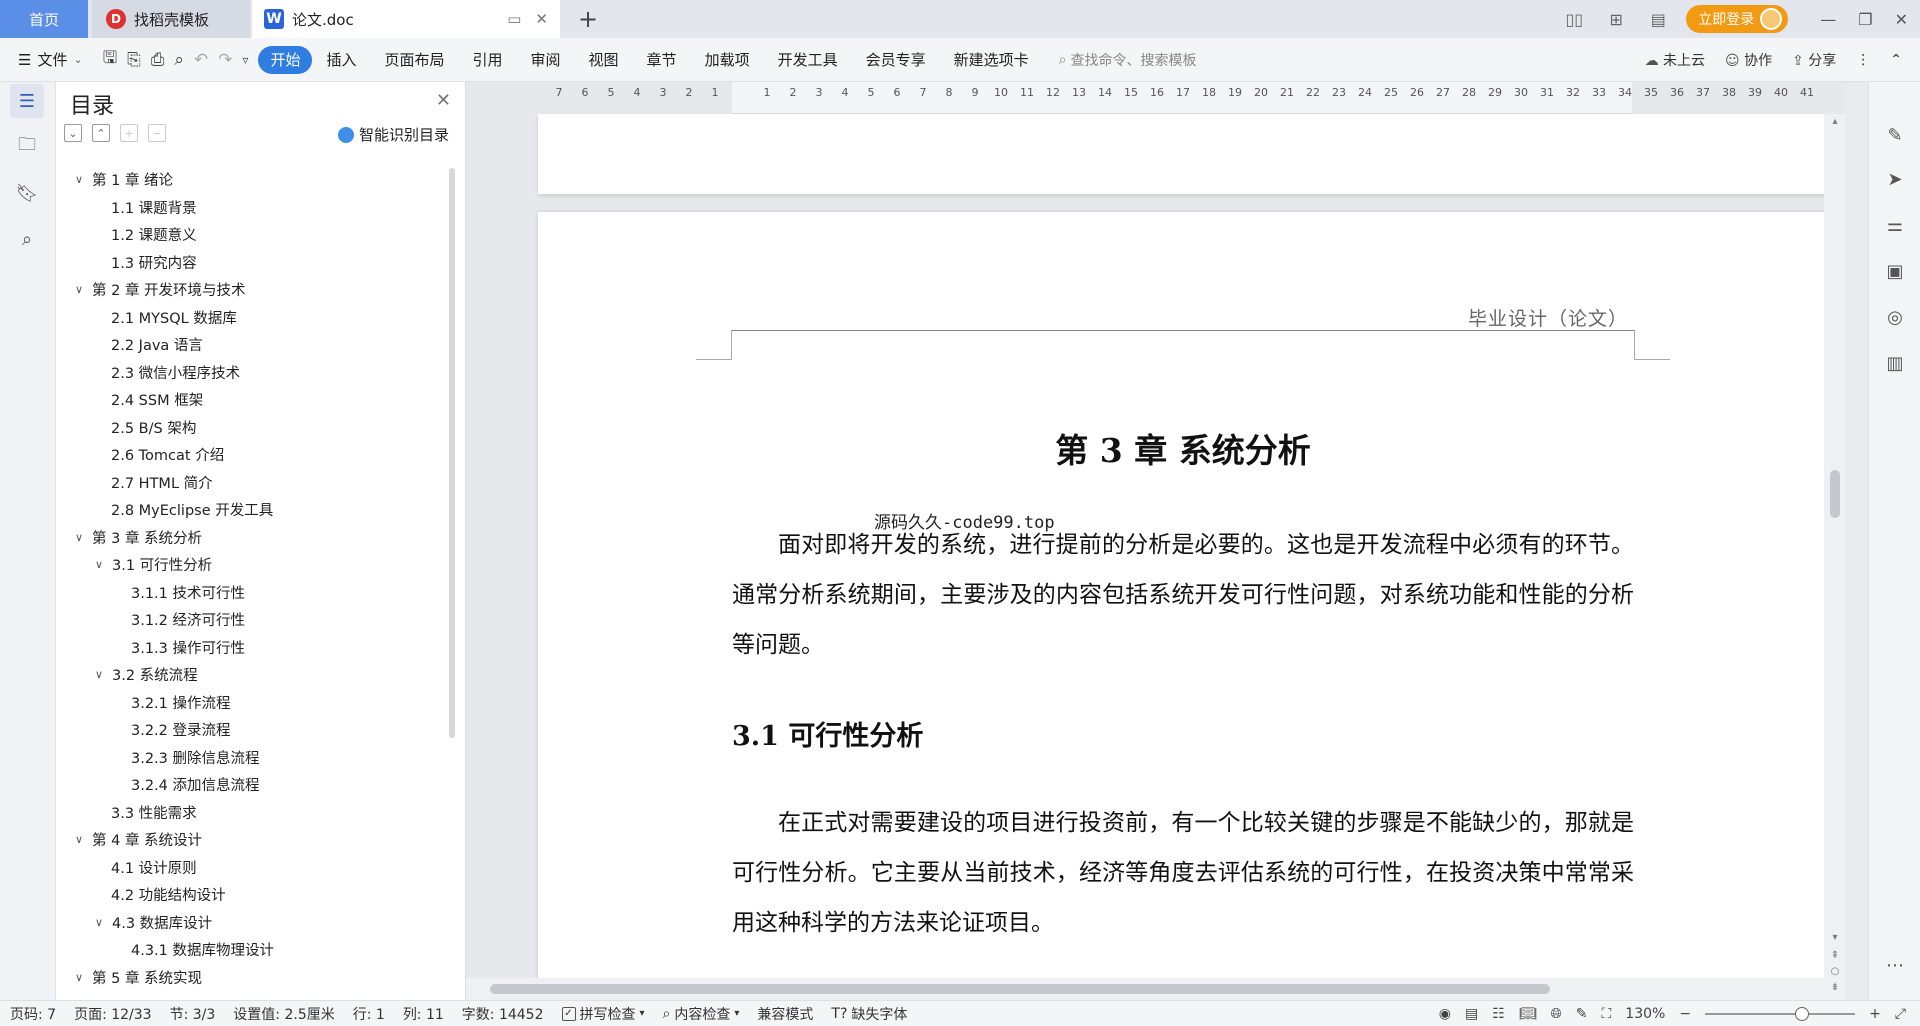 The width and height of the screenshot is (1920, 1026). Describe the element at coordinates (33, 1014) in the screenshot. I see `status-page: 页码: 7` at that location.